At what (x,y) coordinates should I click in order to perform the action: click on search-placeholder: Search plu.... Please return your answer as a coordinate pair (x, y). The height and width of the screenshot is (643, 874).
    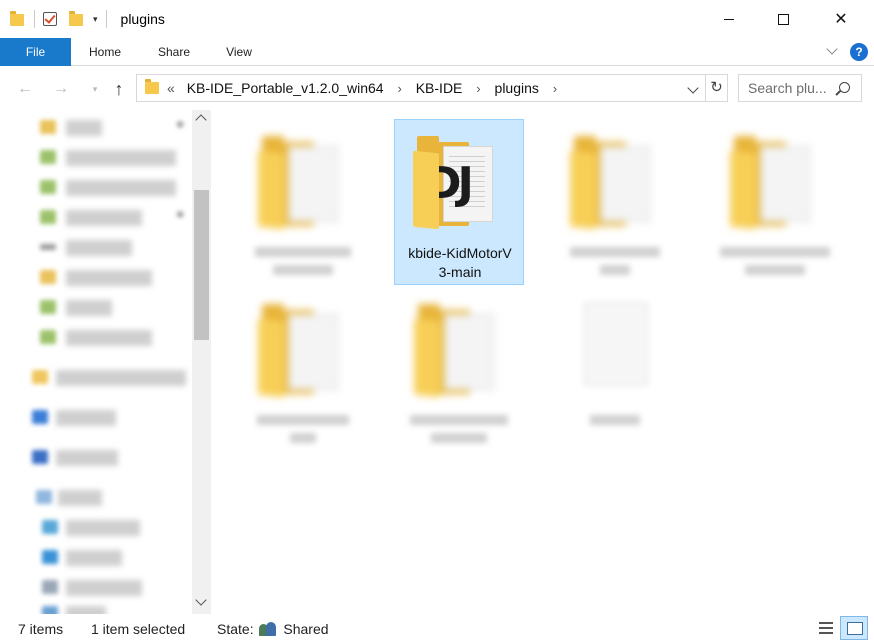
    Looking at the image, I should click on (787, 88).